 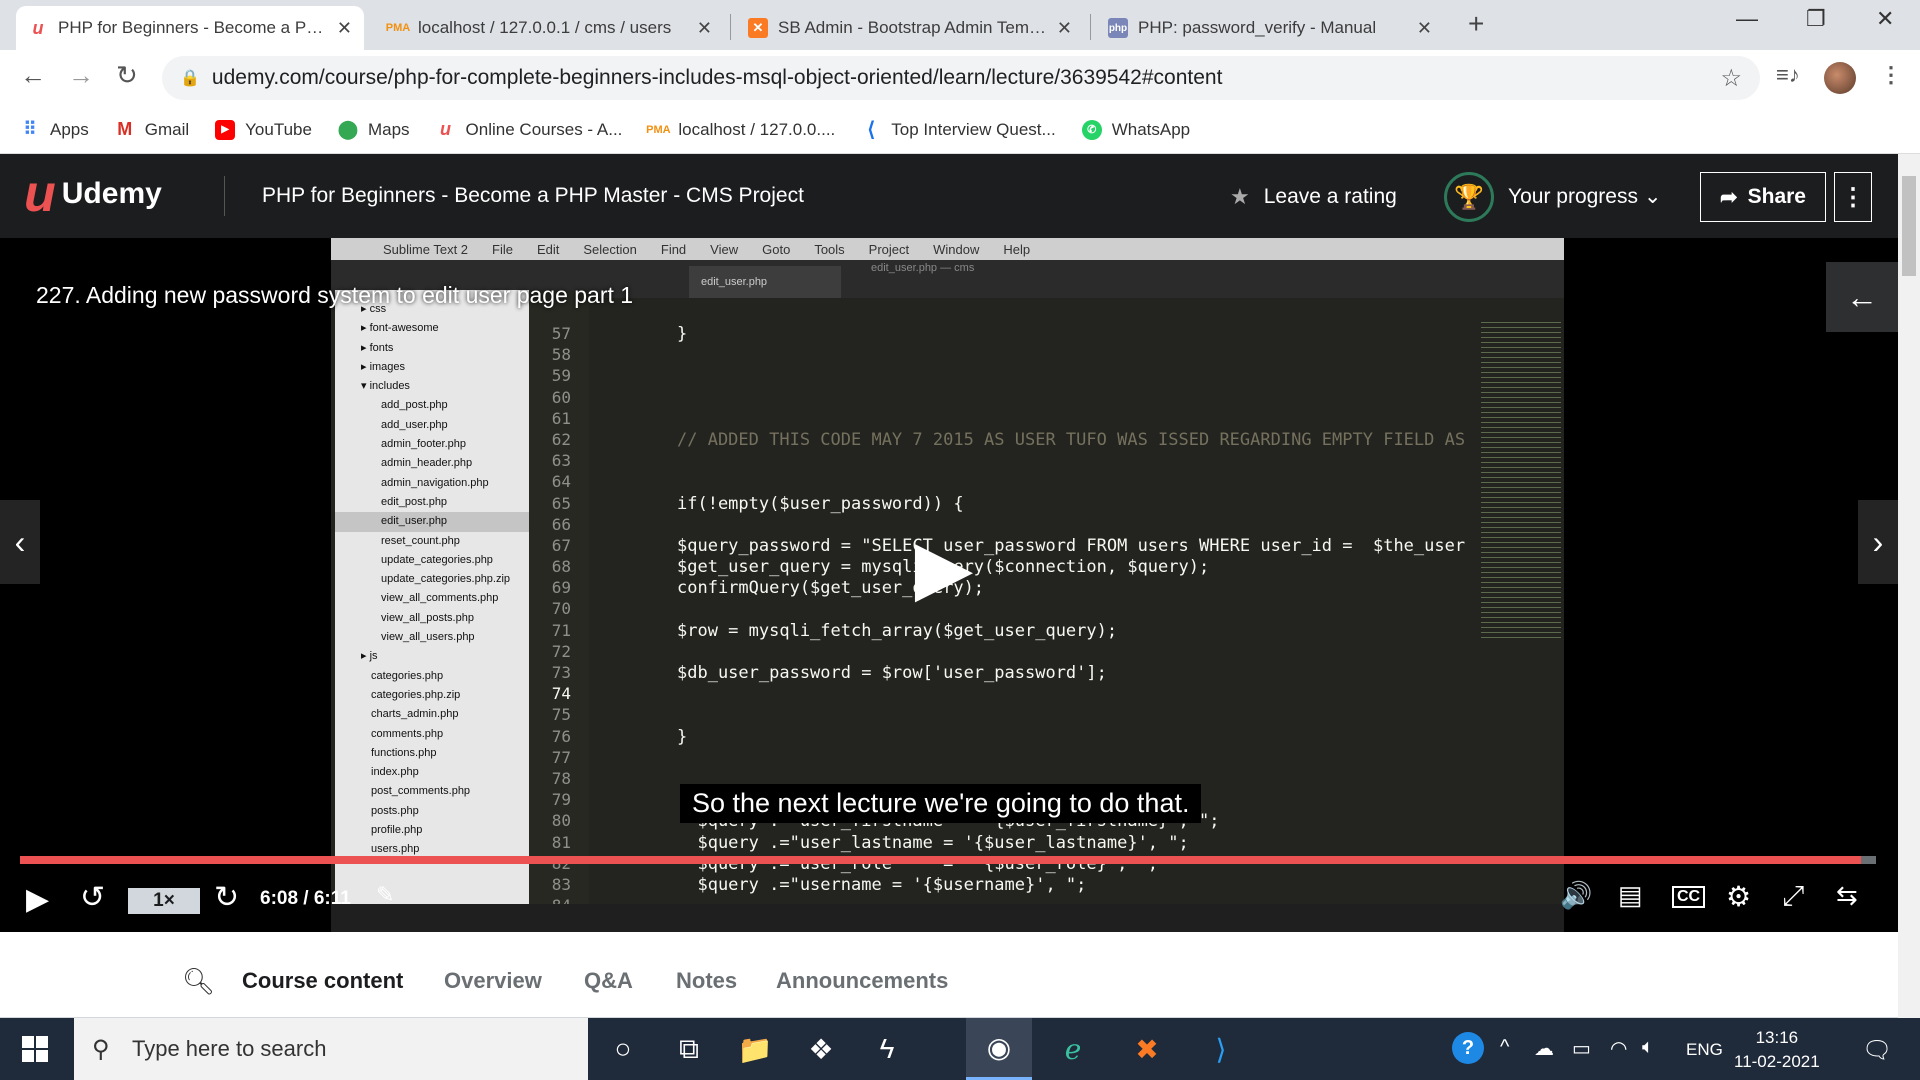 I want to click on bookmark-gmail: M Gmail, so click(x=152, y=129).